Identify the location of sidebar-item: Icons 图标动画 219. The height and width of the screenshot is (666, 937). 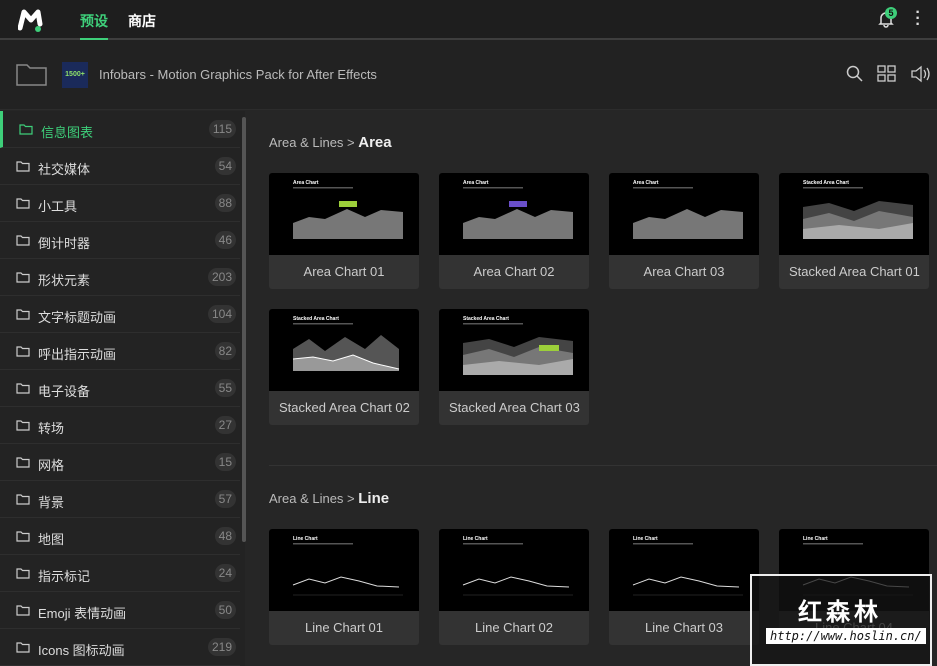
(120, 647).